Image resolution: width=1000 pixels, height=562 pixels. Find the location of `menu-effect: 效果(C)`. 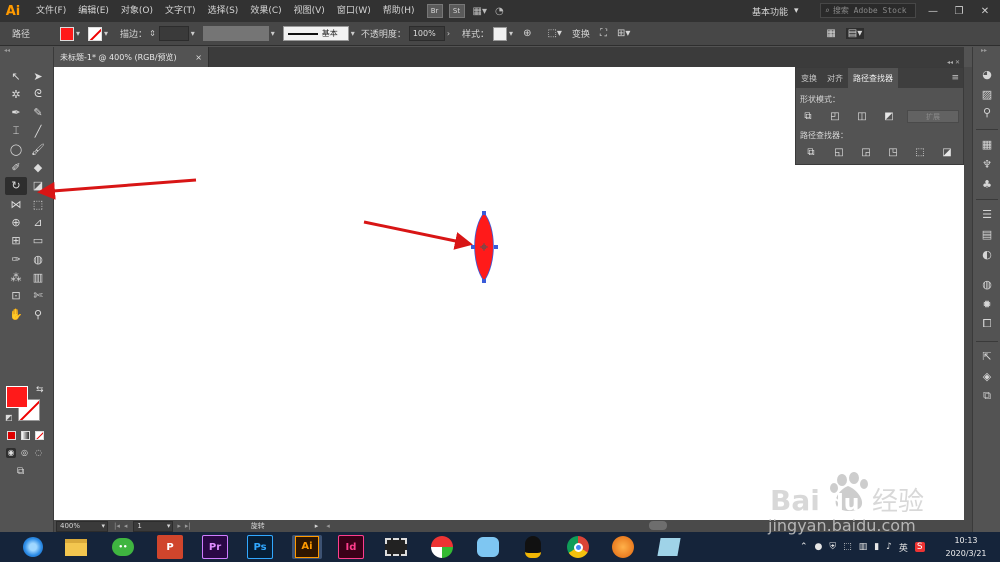

menu-effect: 效果(C) is located at coordinates (265, 11).